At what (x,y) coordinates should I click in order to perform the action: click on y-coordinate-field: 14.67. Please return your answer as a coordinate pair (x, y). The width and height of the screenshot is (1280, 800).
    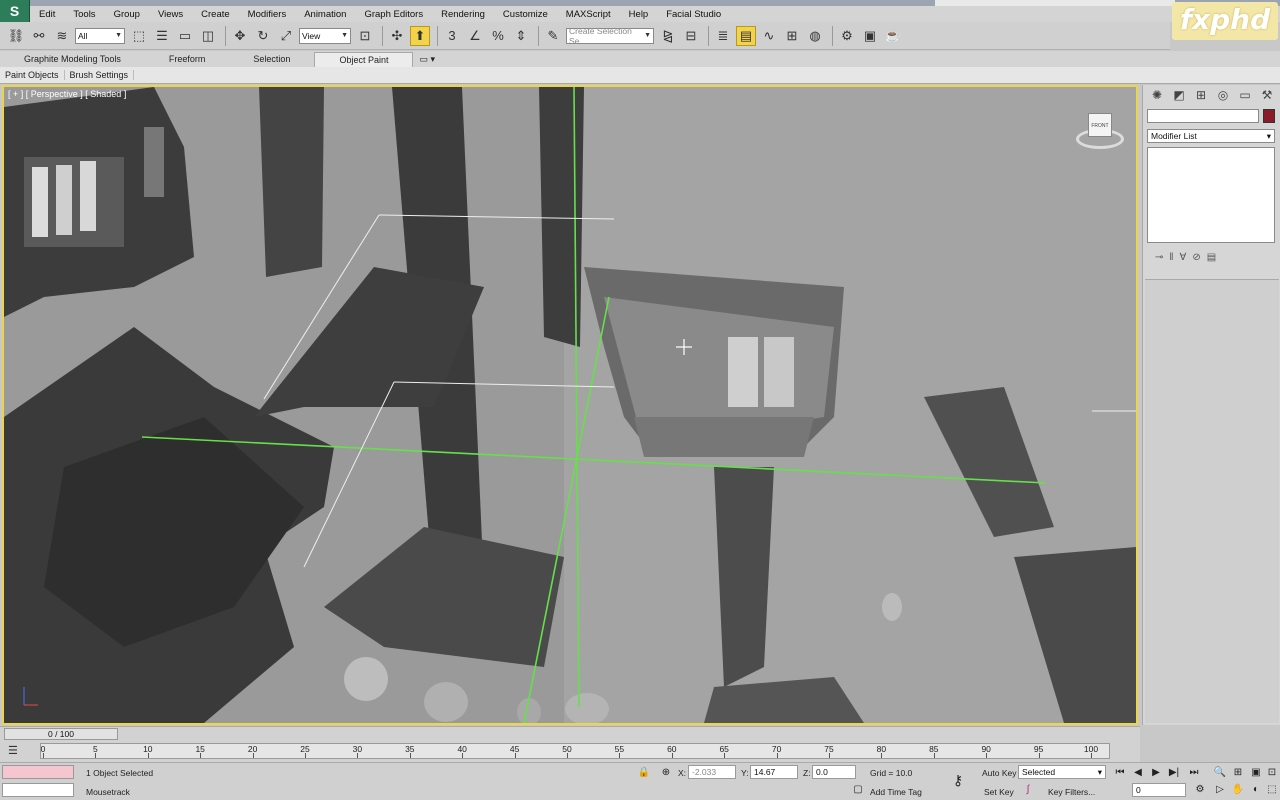
    Looking at the image, I should click on (774, 772).